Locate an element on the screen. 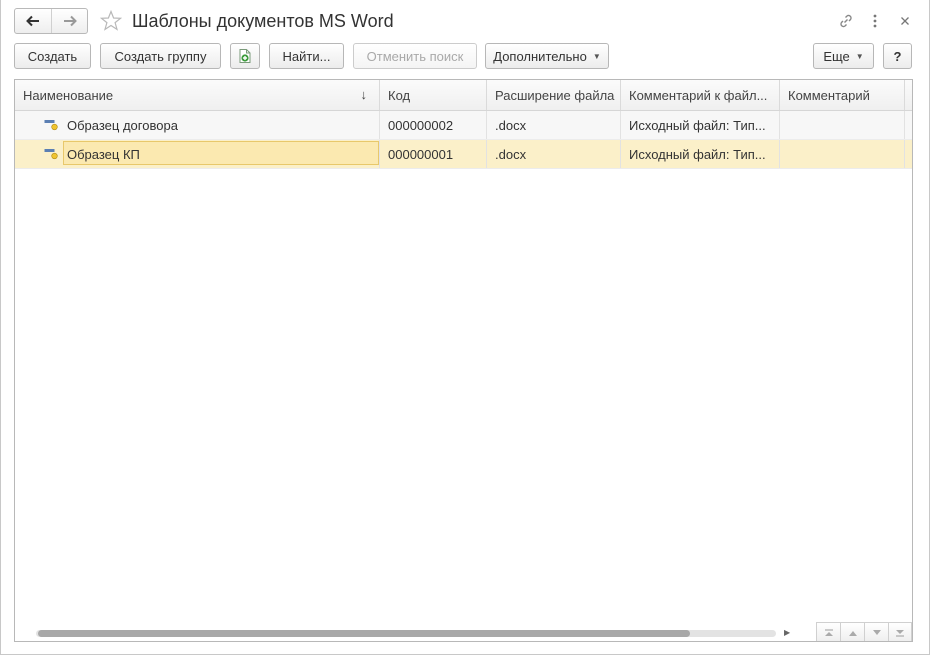  esche-dropdown: Еще ▼ is located at coordinates (843, 56).